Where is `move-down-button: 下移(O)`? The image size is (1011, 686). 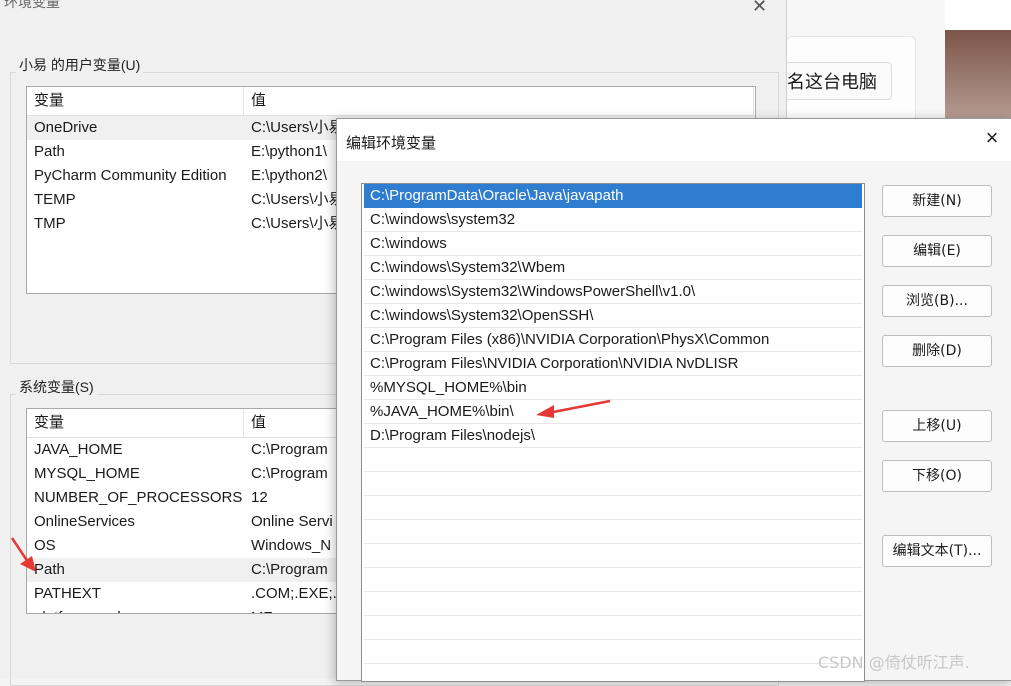
move-down-button: 下移(O) is located at coordinates (937, 476).